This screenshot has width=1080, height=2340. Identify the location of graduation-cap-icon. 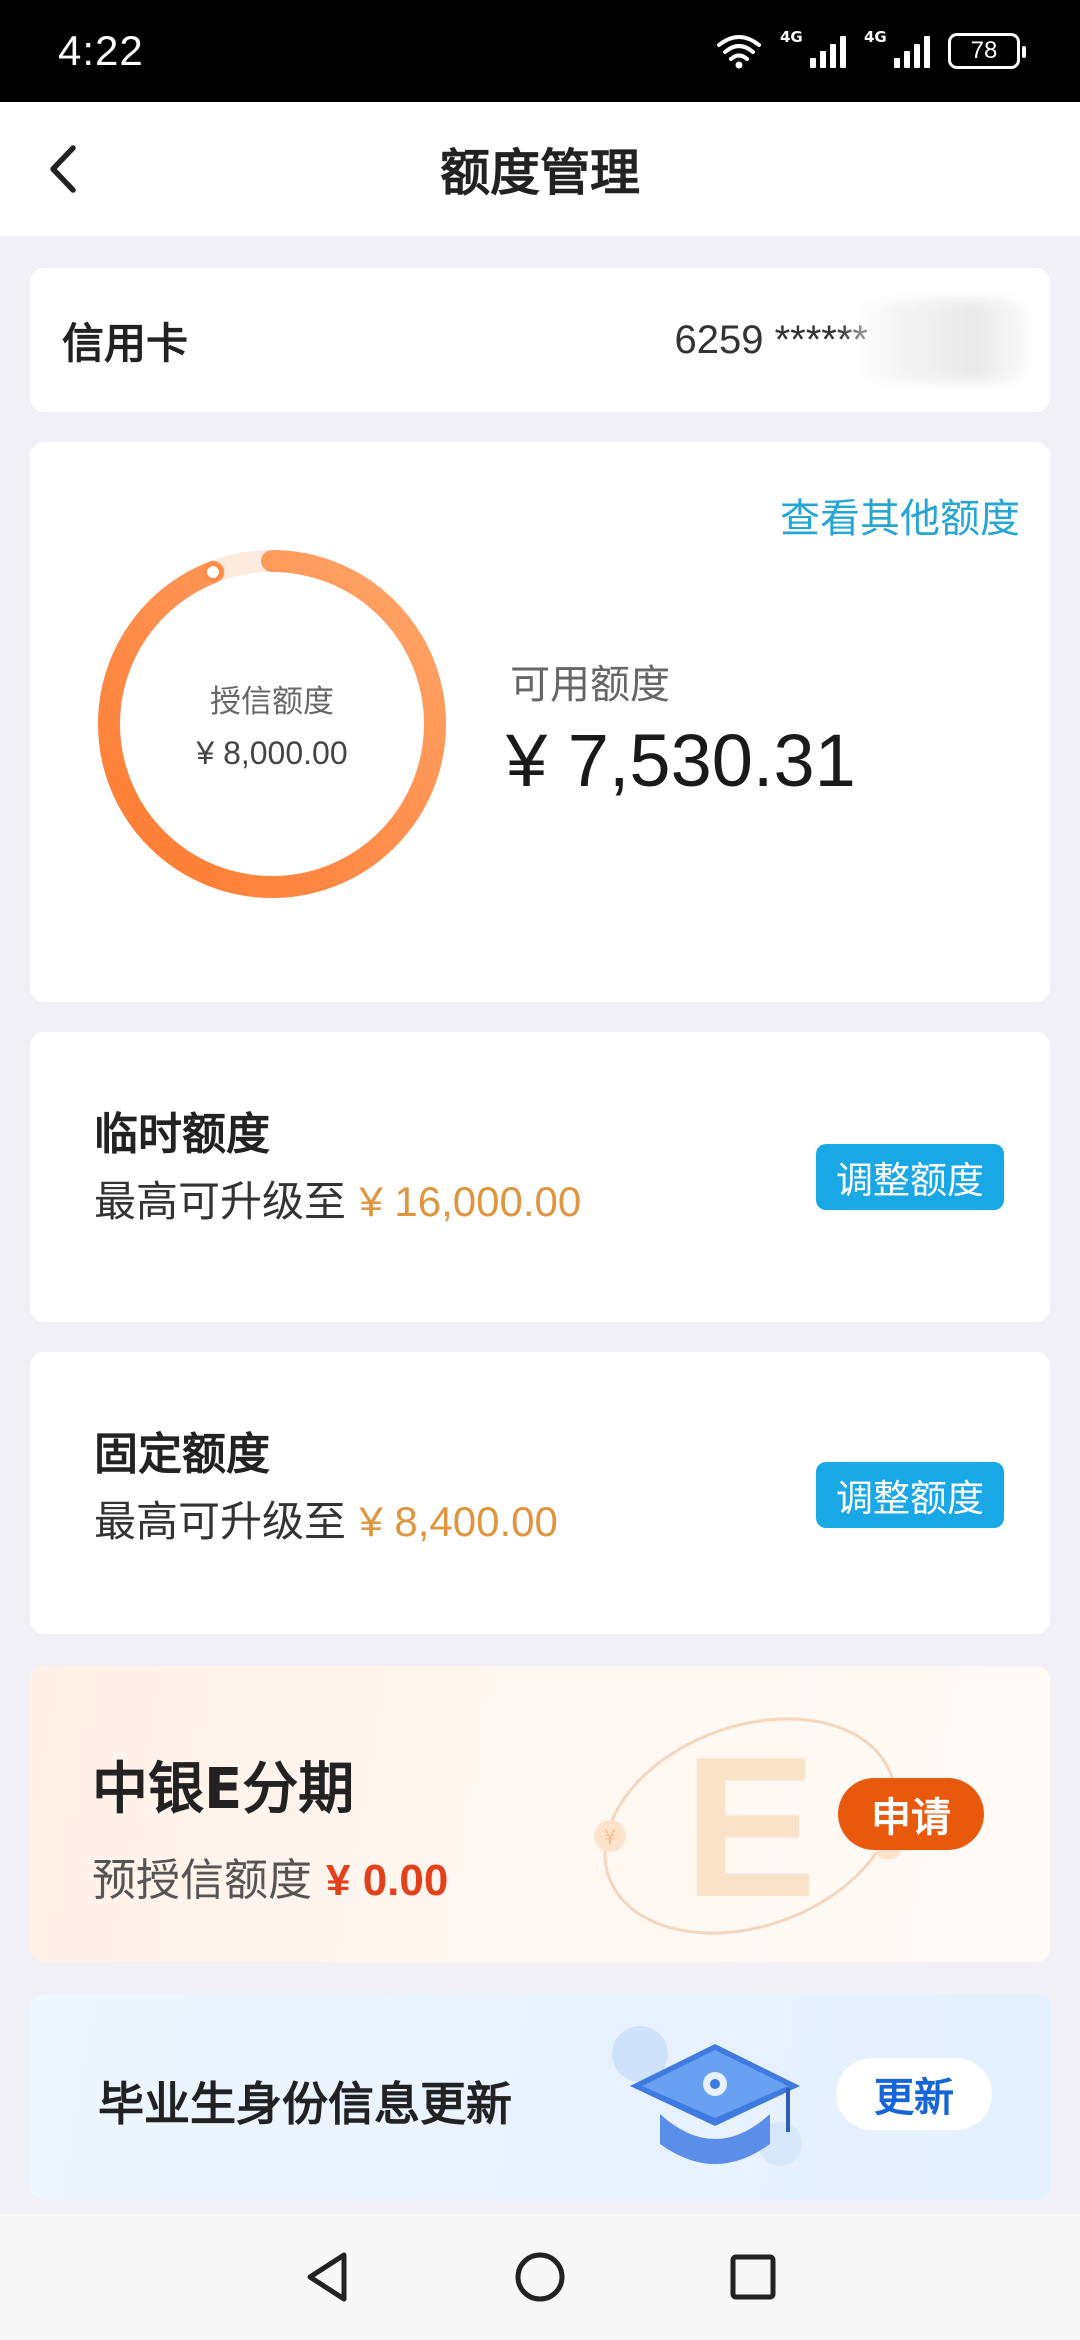
(707, 2096).